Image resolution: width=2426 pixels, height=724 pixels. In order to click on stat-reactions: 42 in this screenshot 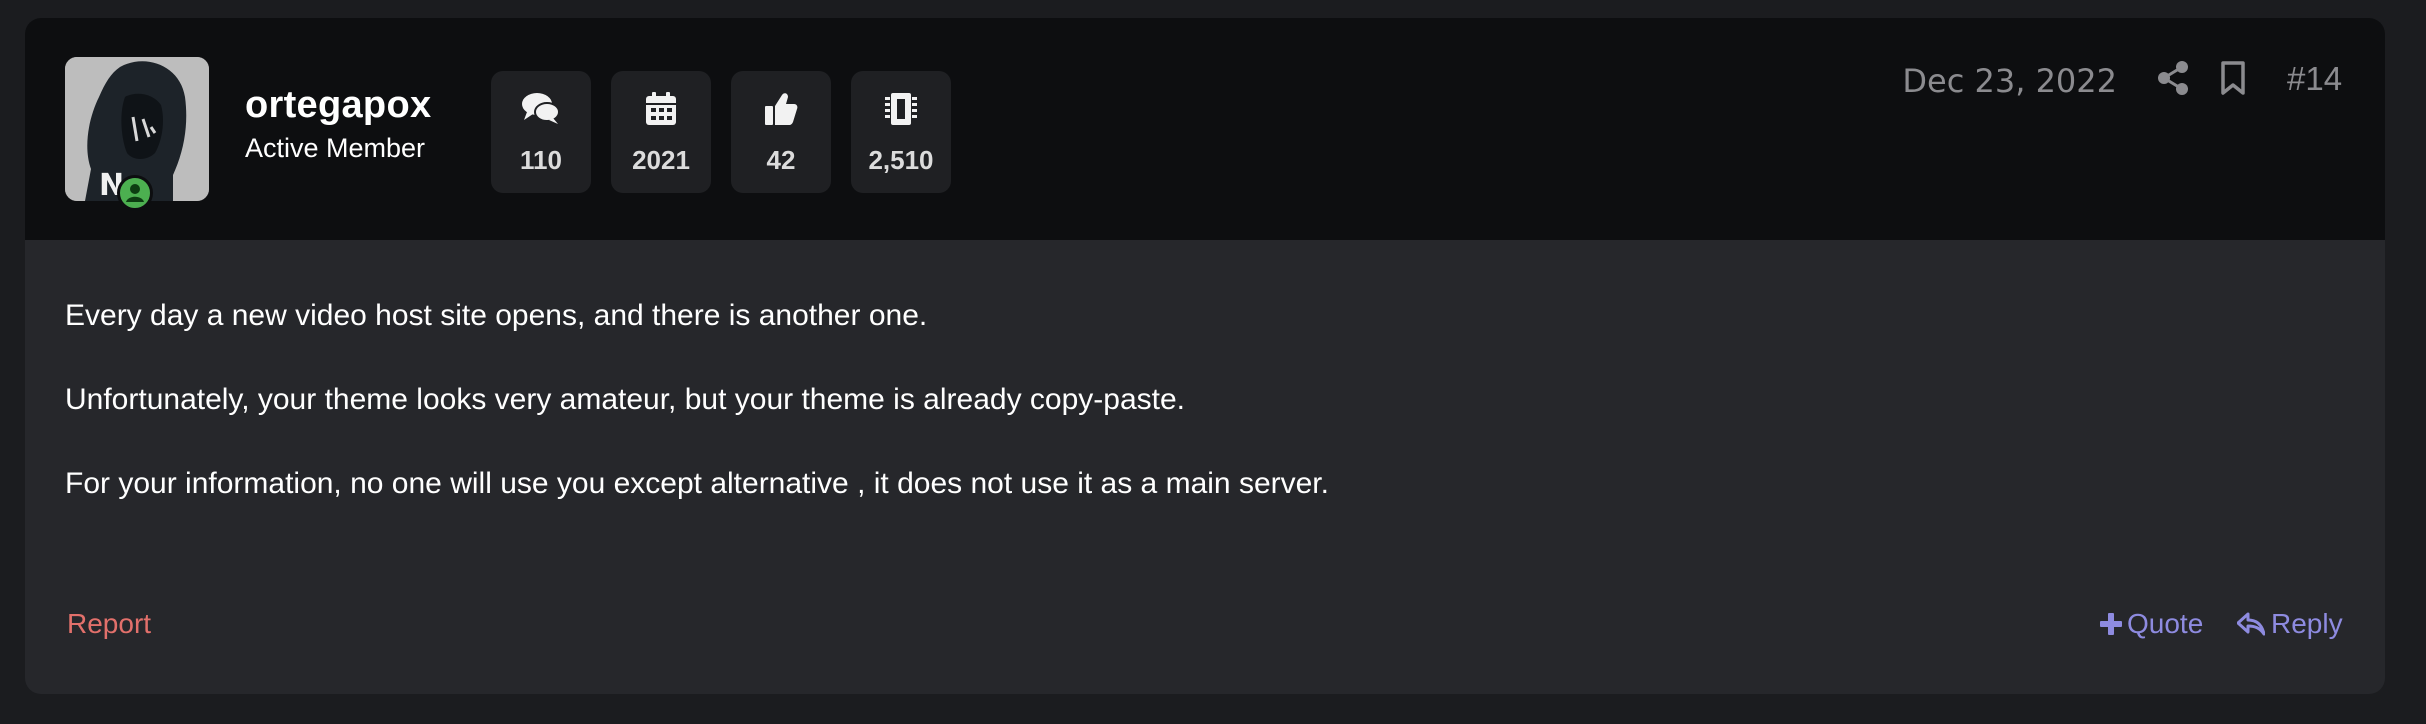, I will do `click(781, 132)`.